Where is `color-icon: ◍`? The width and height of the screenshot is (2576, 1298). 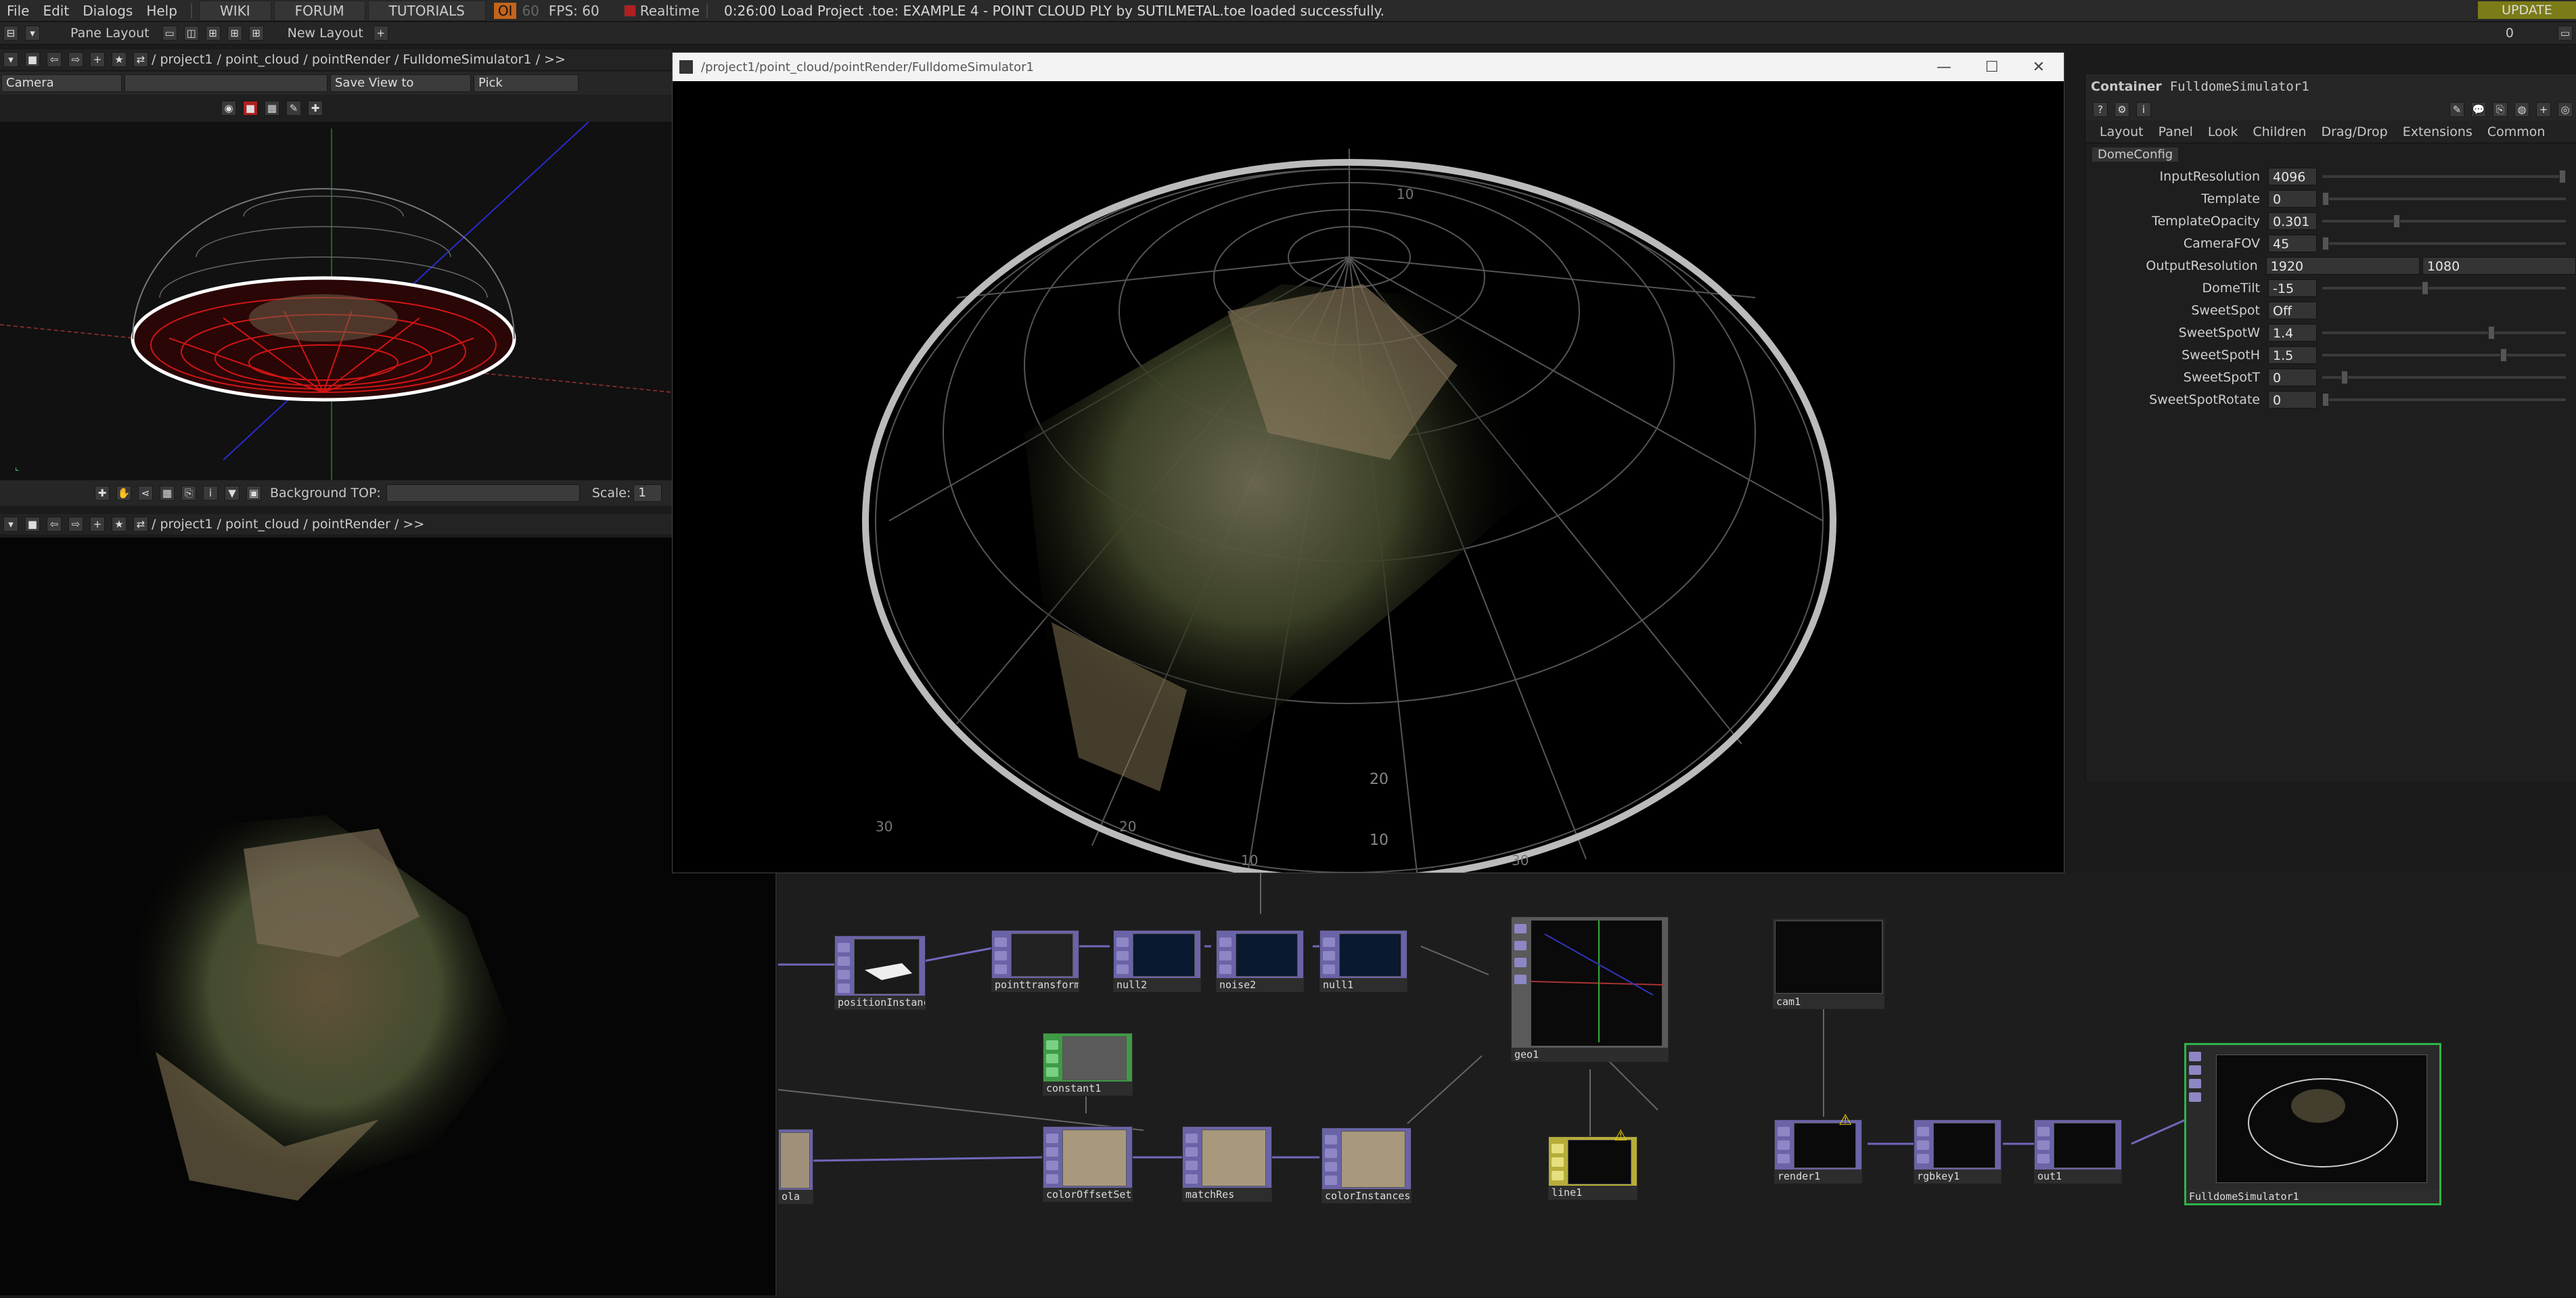
color-icon: ◍ is located at coordinates (2521, 109).